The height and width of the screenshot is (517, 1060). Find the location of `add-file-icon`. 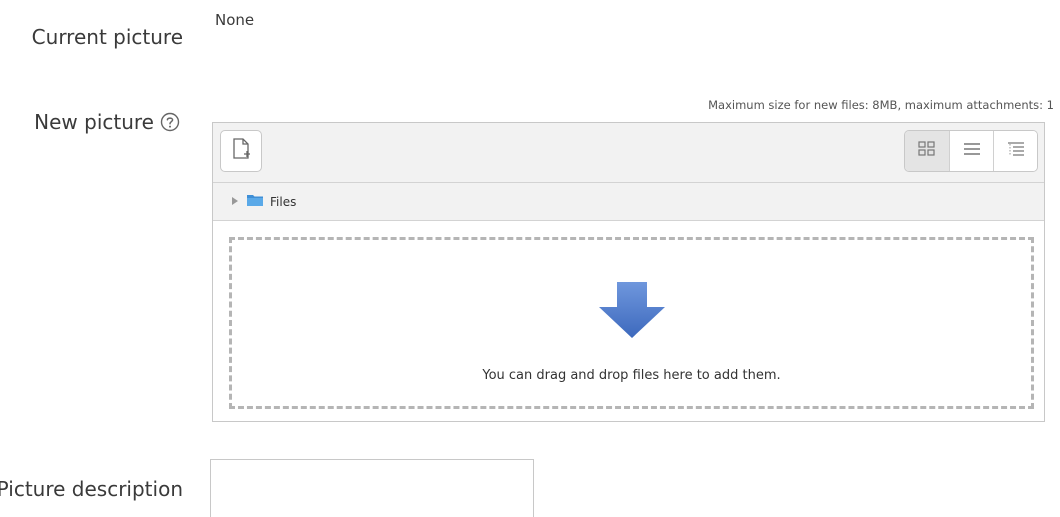

add-file-icon is located at coordinates (241, 151).